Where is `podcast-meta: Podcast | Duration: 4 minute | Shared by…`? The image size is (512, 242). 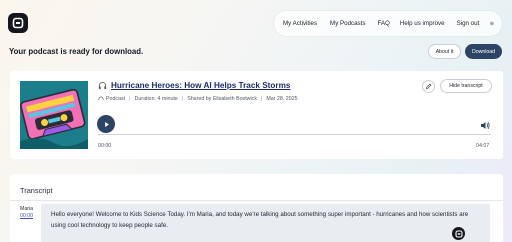 podcast-meta: Podcast | Duration: 4 minute | Shared by… is located at coordinates (198, 99).